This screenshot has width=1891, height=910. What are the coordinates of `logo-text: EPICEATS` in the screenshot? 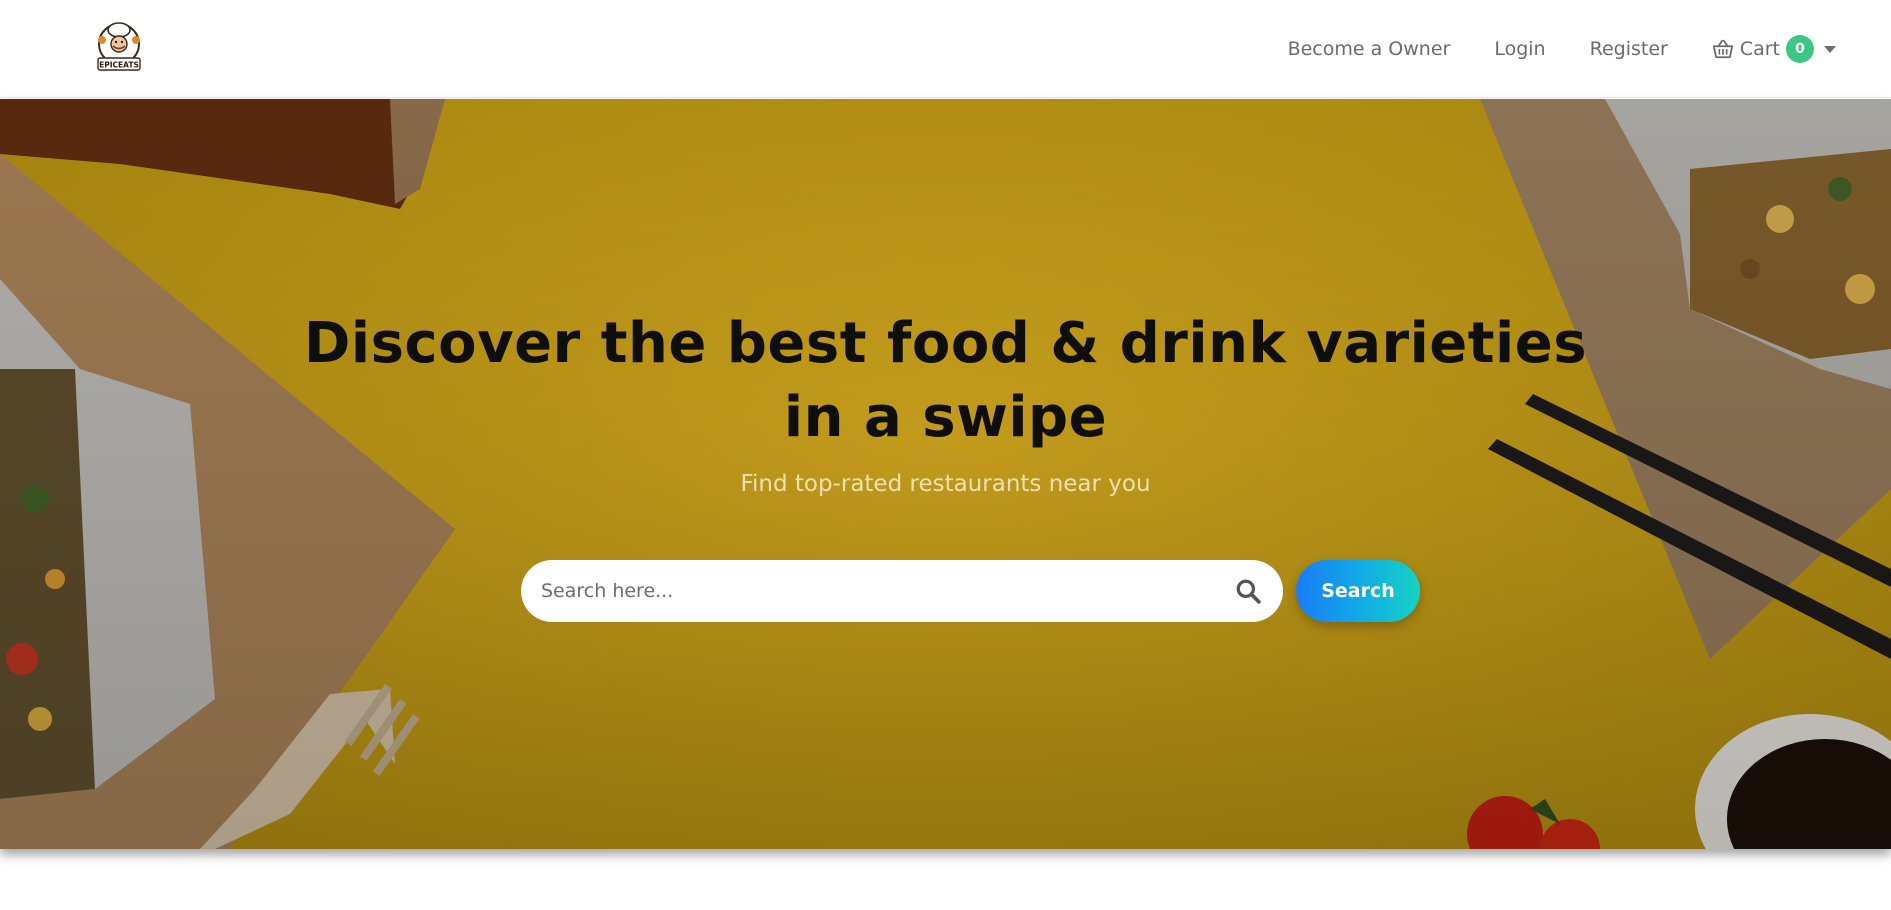 It's located at (119, 65).